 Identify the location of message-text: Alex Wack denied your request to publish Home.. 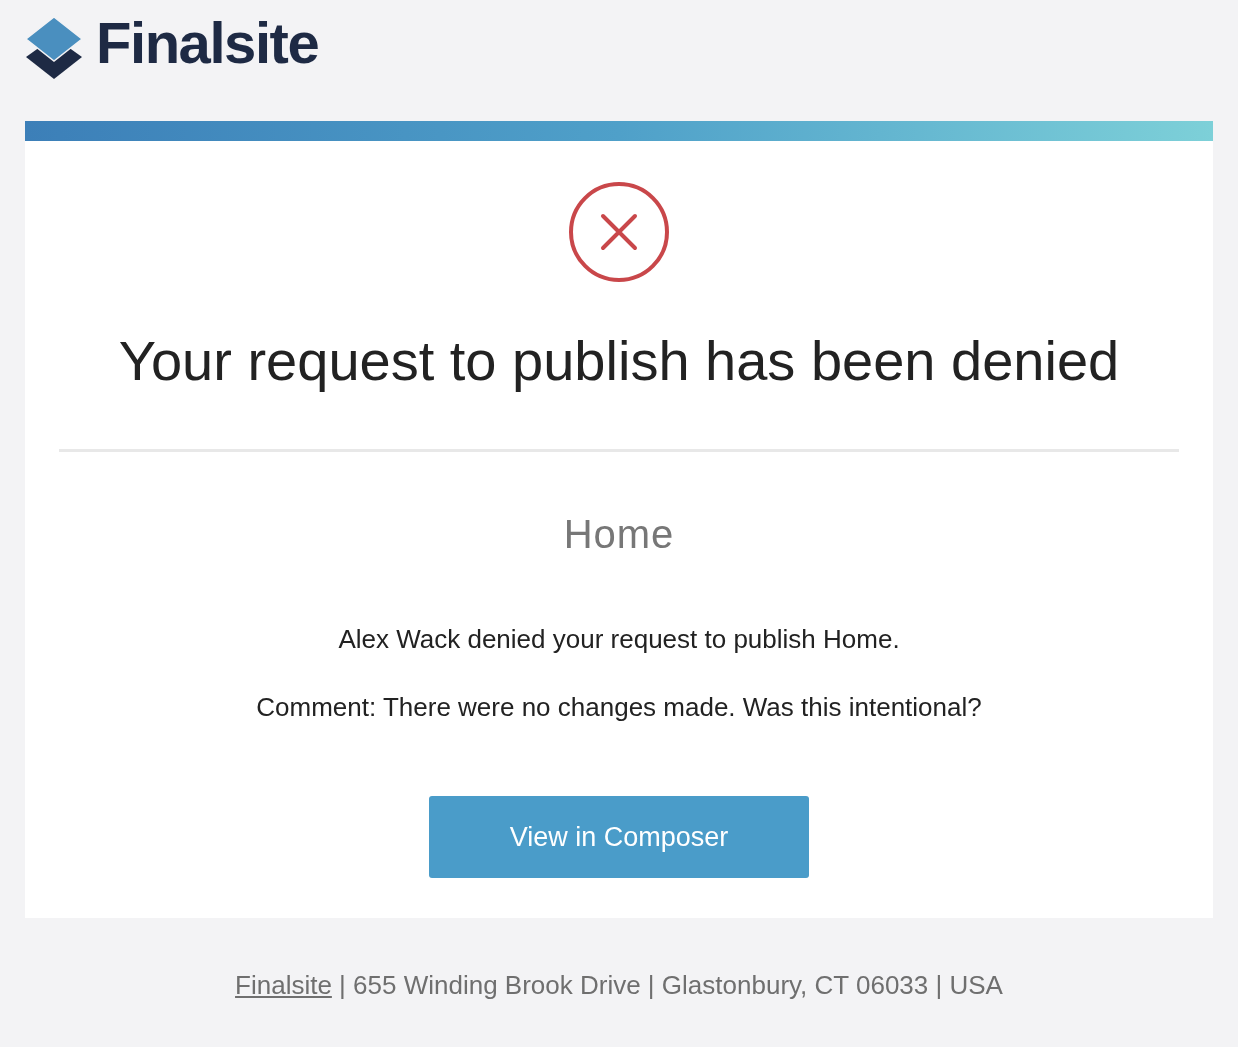
(619, 639).